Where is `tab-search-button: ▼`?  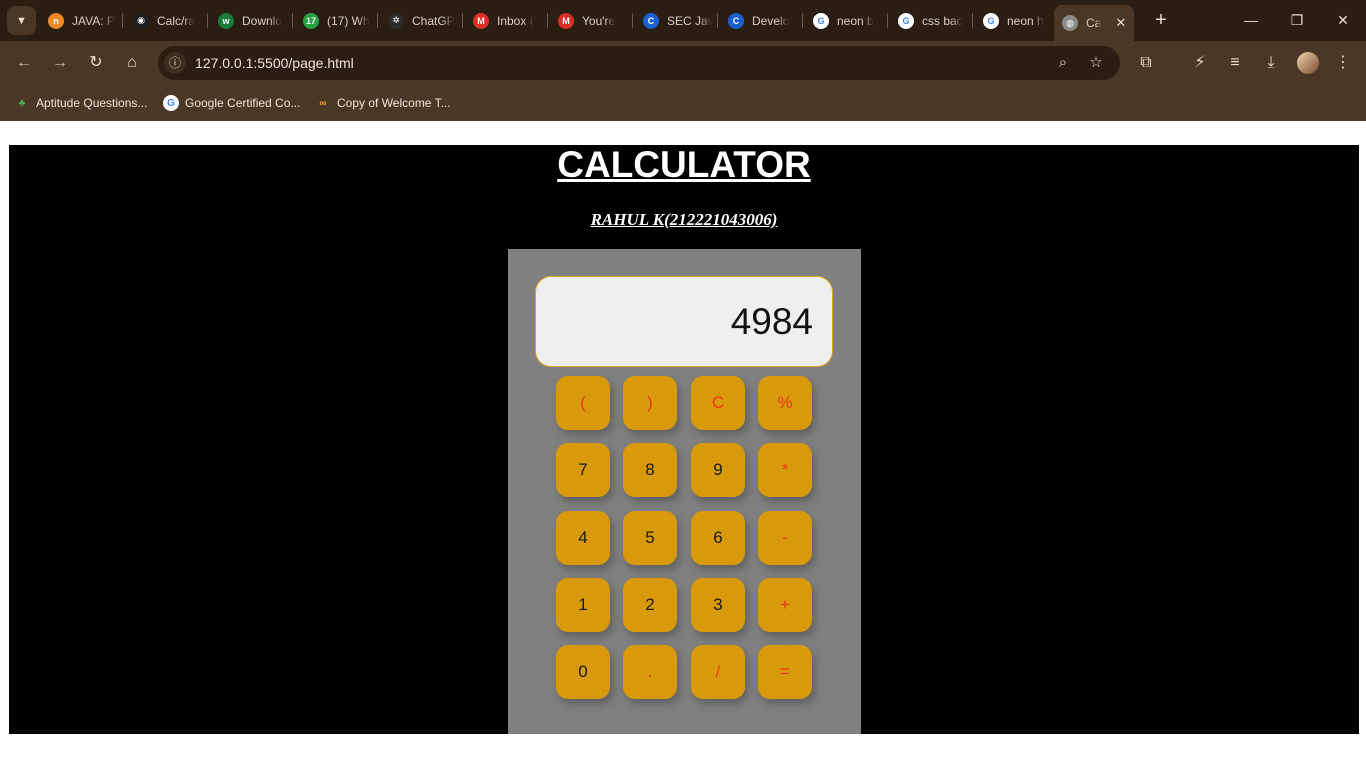 tab-search-button: ▼ is located at coordinates (21, 20).